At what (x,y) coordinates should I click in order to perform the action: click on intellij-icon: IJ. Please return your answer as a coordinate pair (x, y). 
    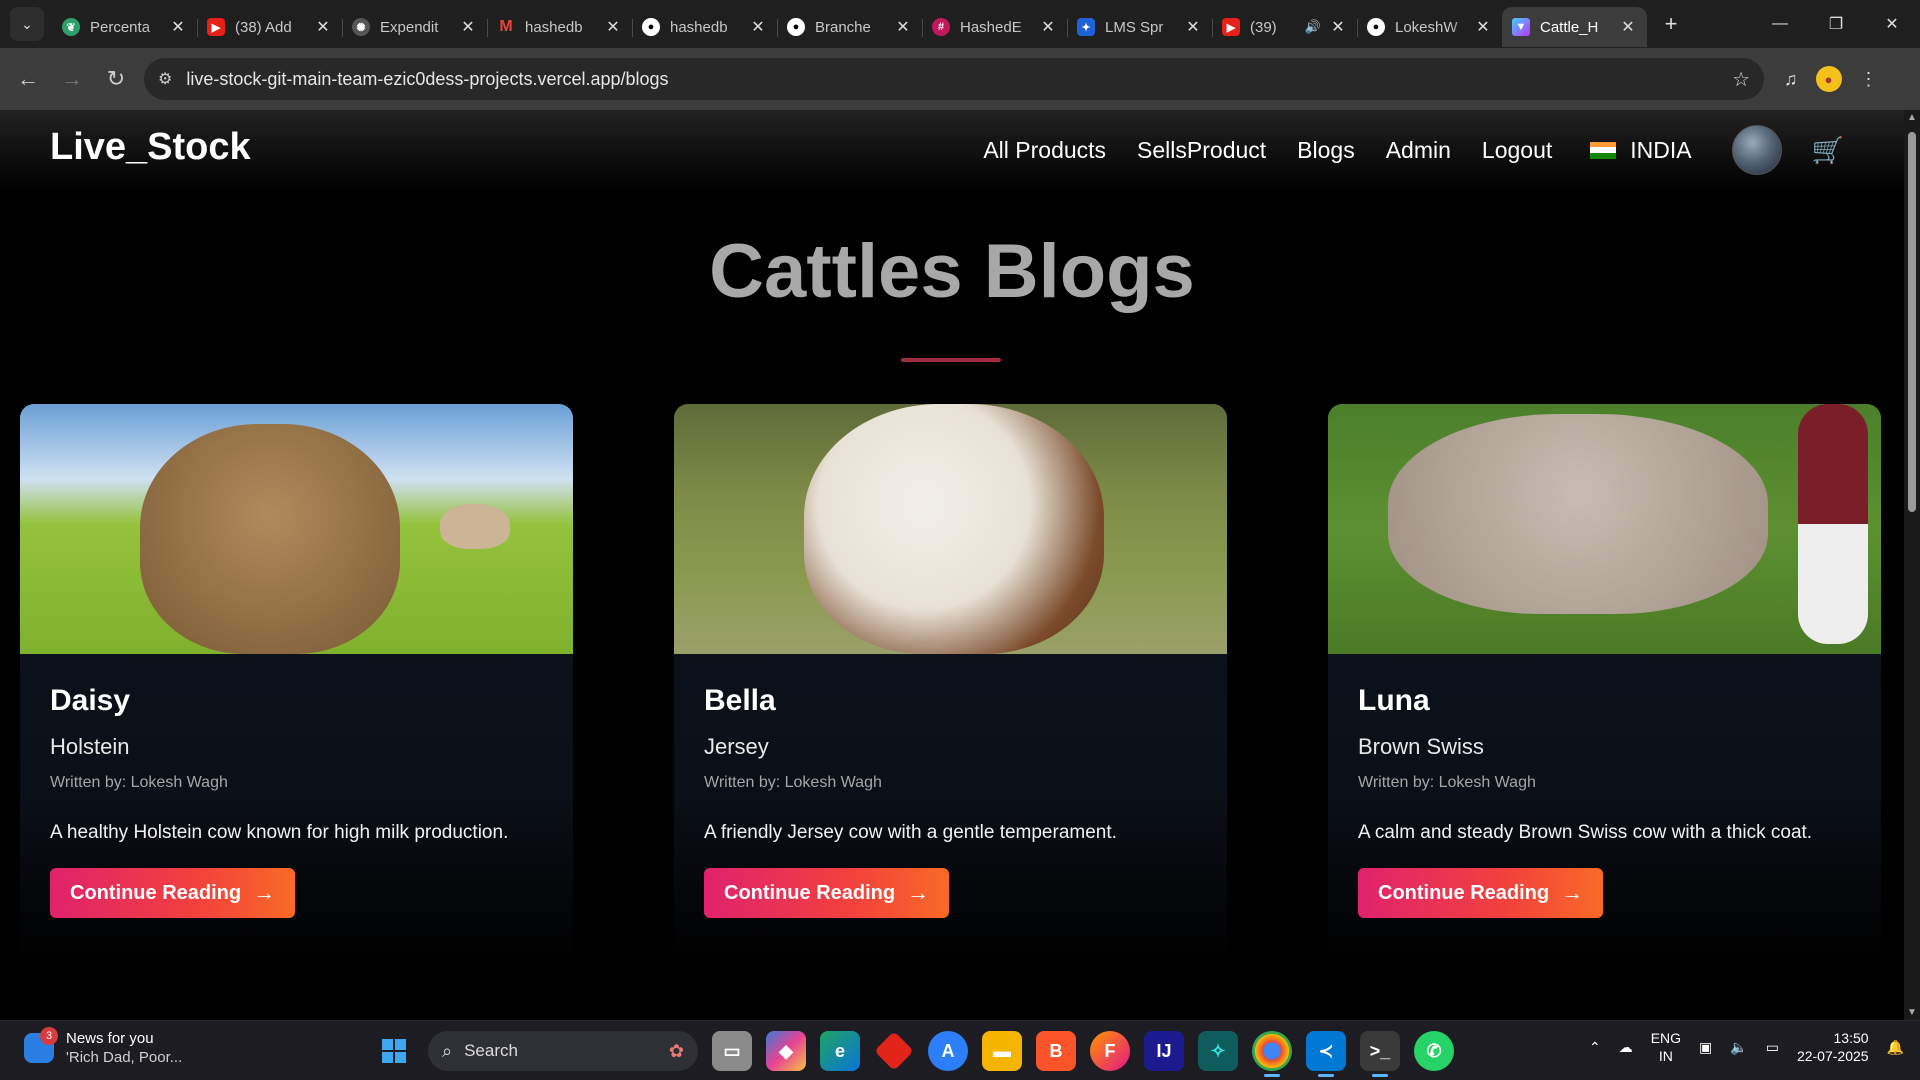
    Looking at the image, I should click on (1164, 1051).